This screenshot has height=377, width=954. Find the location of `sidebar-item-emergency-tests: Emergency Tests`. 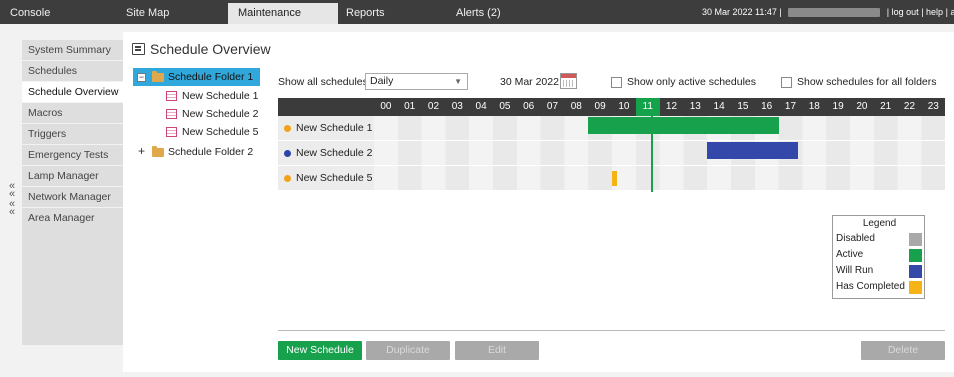

sidebar-item-emergency-tests: Emergency Tests is located at coordinates (72, 155).